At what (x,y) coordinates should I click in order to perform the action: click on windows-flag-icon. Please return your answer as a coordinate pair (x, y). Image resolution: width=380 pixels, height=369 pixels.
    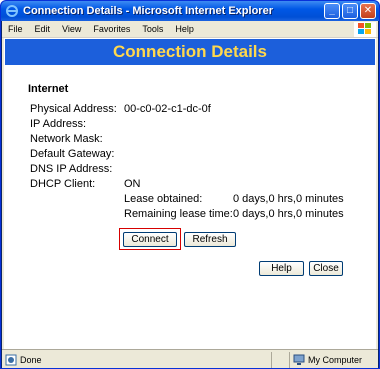
    Looking at the image, I should click on (365, 29).